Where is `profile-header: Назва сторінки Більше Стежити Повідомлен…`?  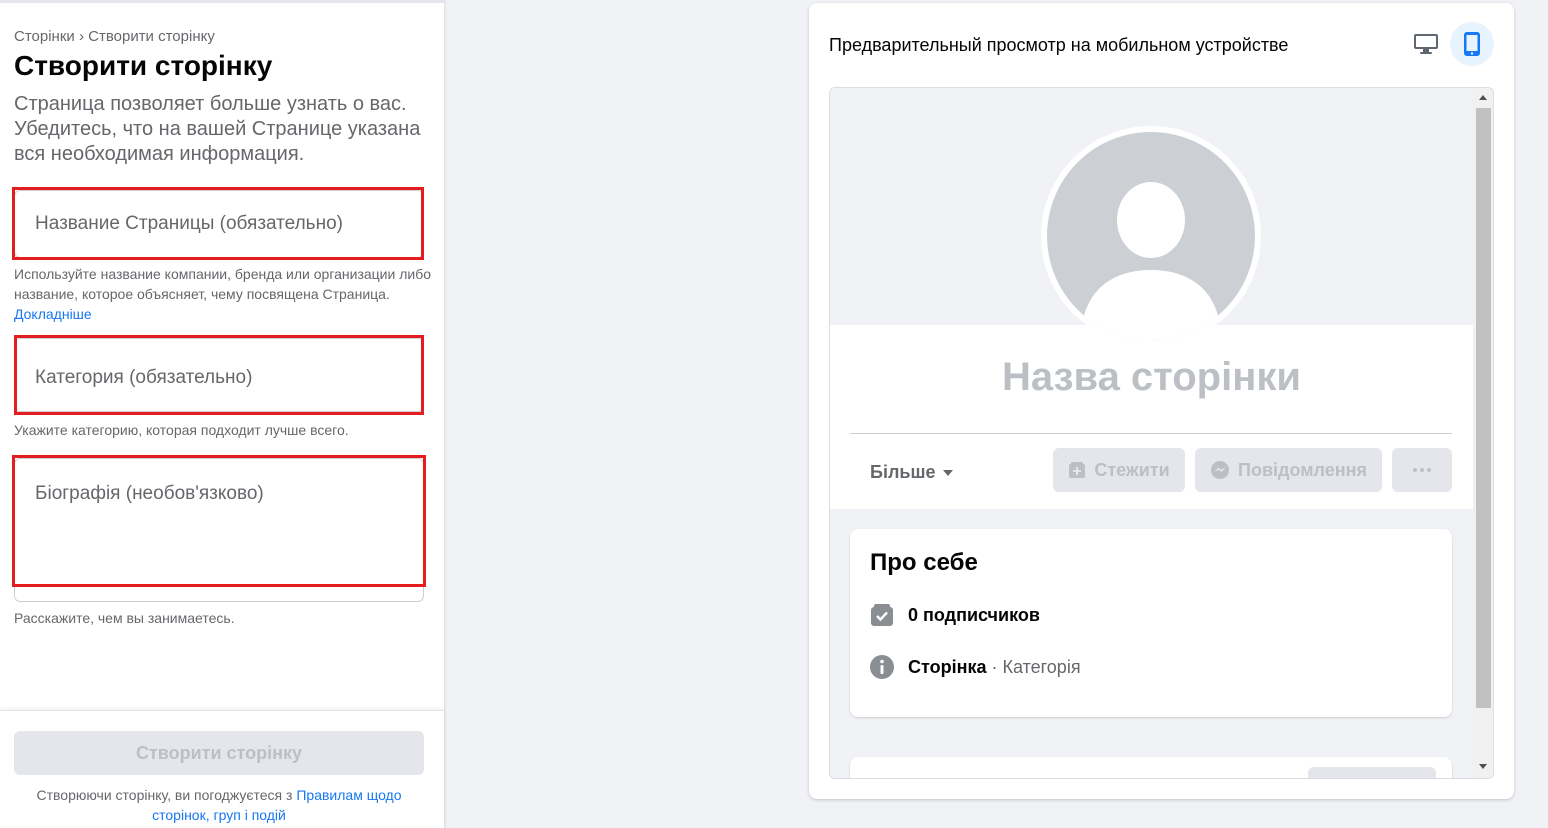
profile-header: Назва сторінки Більше Стежити Повідомлен… is located at coordinates (1151, 417).